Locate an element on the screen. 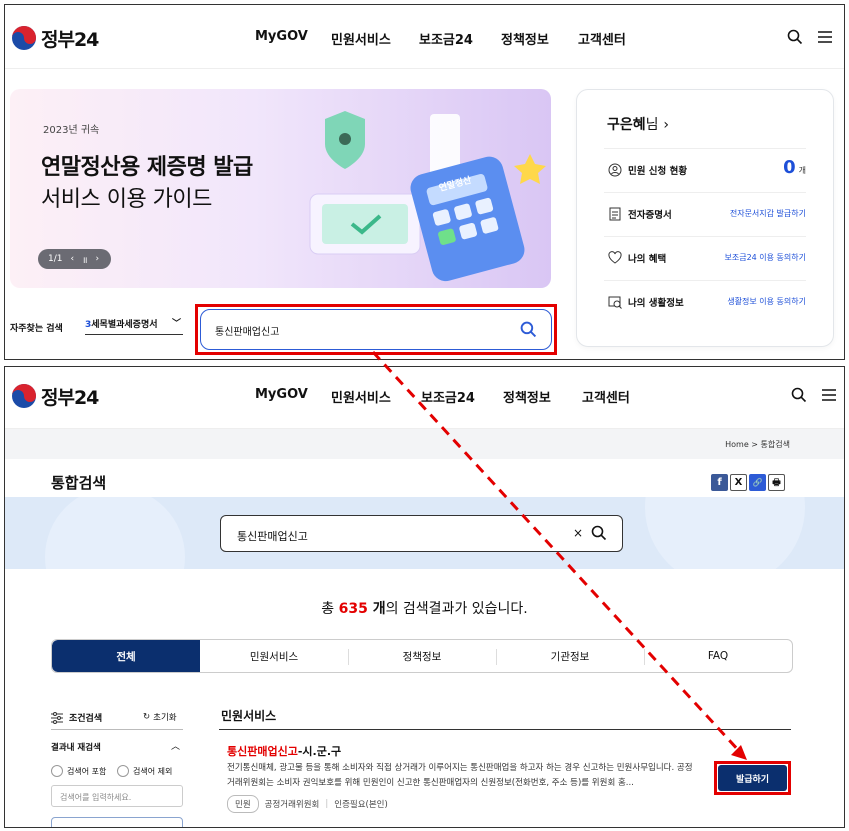 This screenshot has width=849, height=831. org-name: 공정거래위원회 is located at coordinates (292, 805).